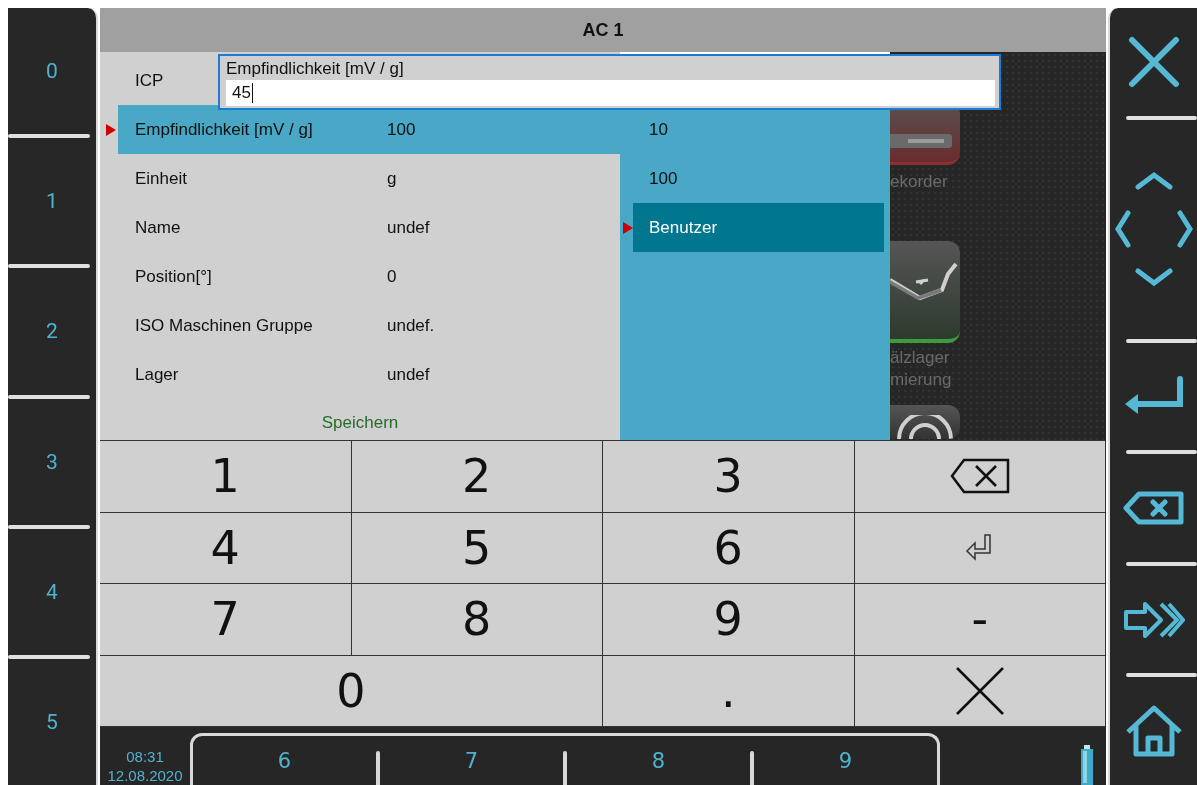  I want to click on backspace-key, so click(980, 477).